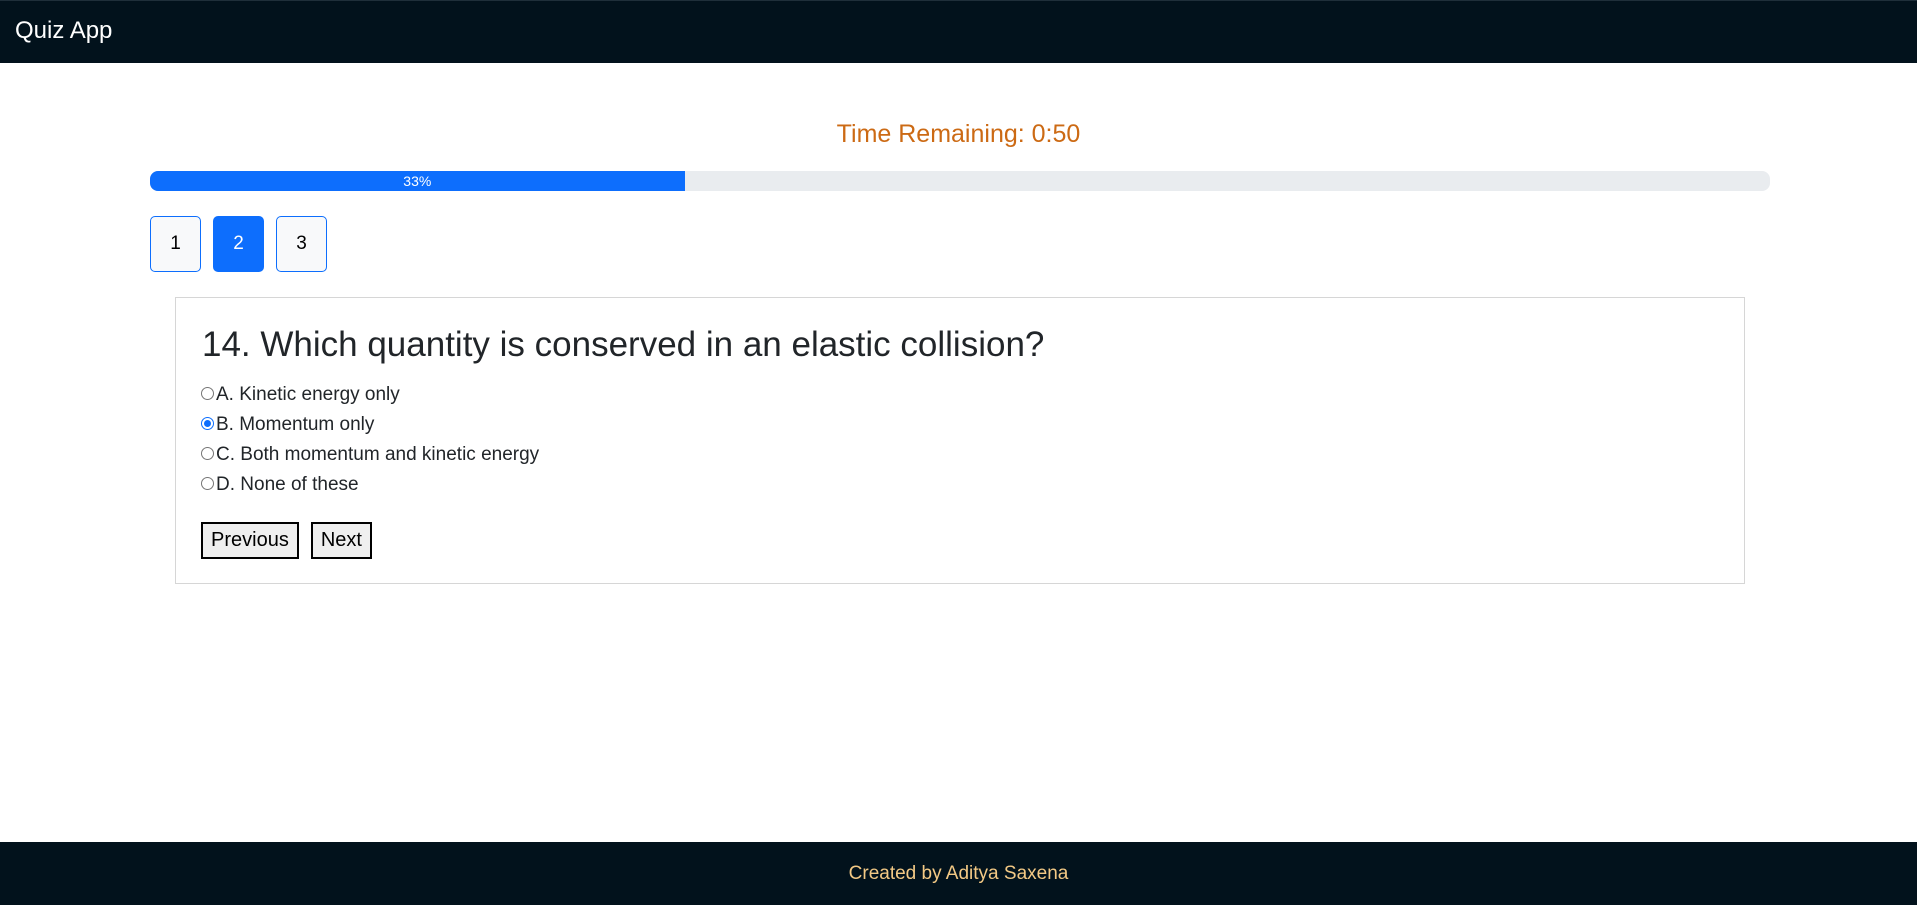  What do you see at coordinates (341, 540) in the screenshot?
I see `next-button: Next` at bounding box center [341, 540].